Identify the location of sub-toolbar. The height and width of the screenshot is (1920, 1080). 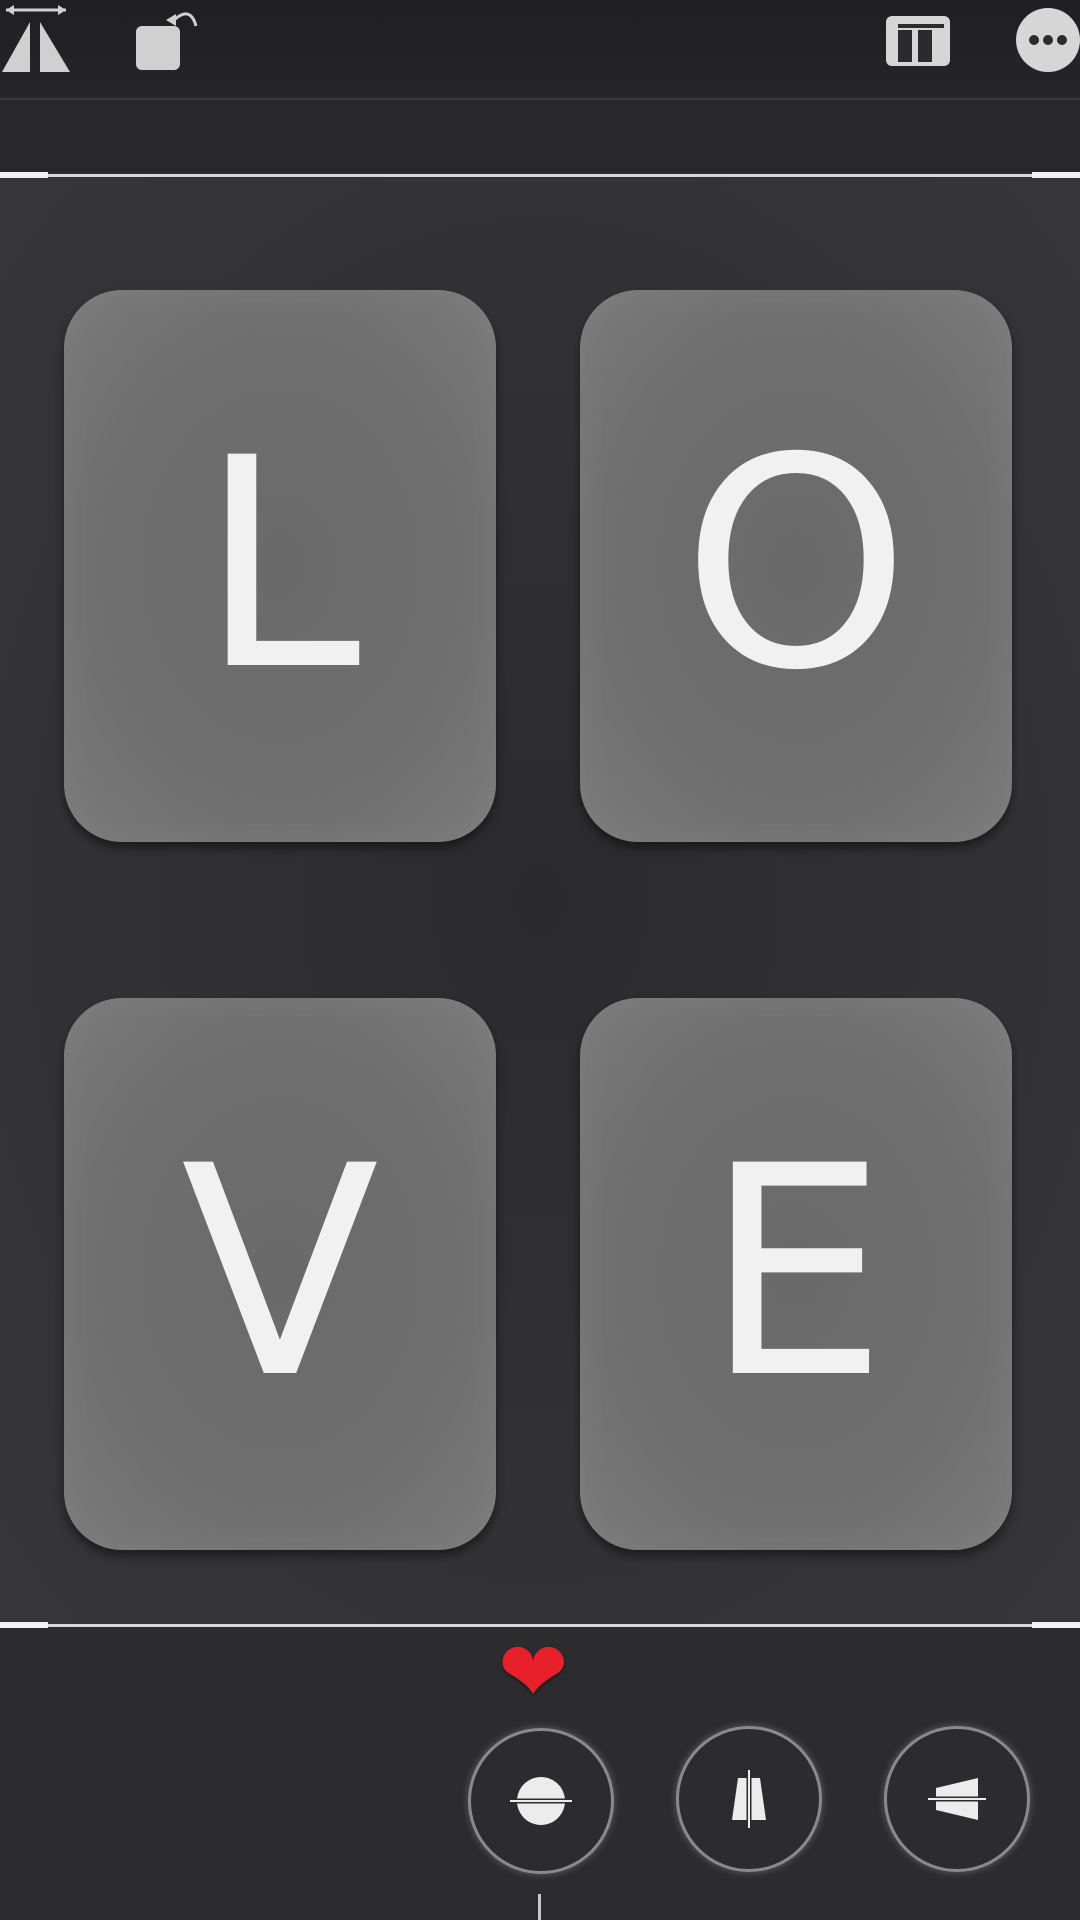
(540, 136).